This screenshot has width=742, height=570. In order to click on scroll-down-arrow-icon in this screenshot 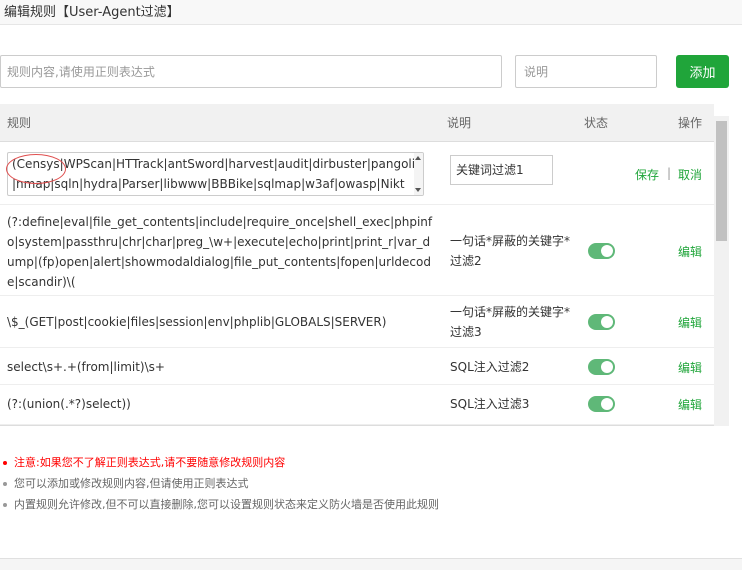, I will do `click(418, 190)`.